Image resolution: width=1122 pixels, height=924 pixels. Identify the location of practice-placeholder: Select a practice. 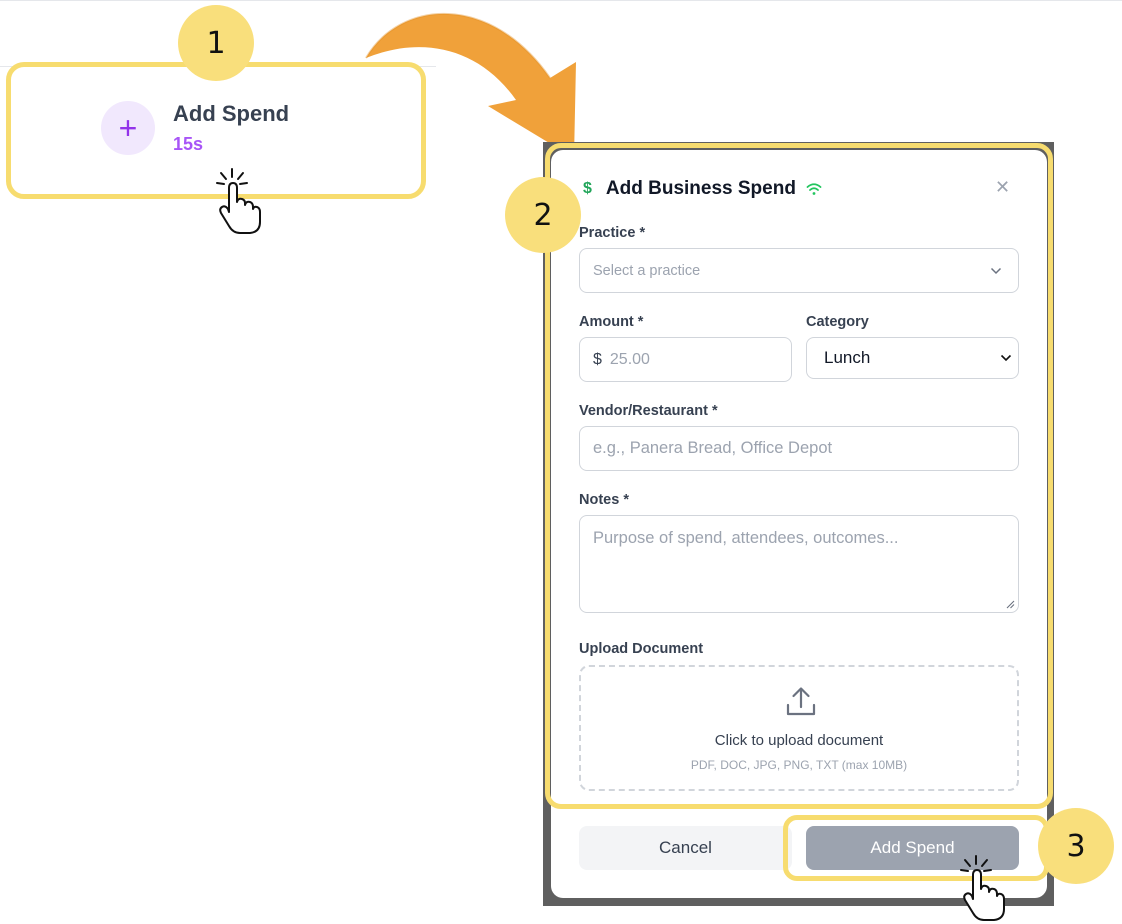
(647, 270).